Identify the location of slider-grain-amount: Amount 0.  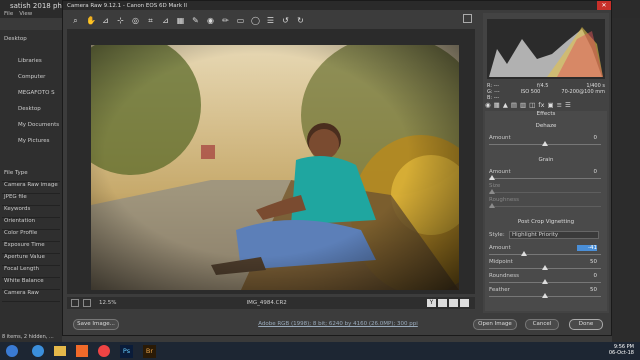
(545, 176).